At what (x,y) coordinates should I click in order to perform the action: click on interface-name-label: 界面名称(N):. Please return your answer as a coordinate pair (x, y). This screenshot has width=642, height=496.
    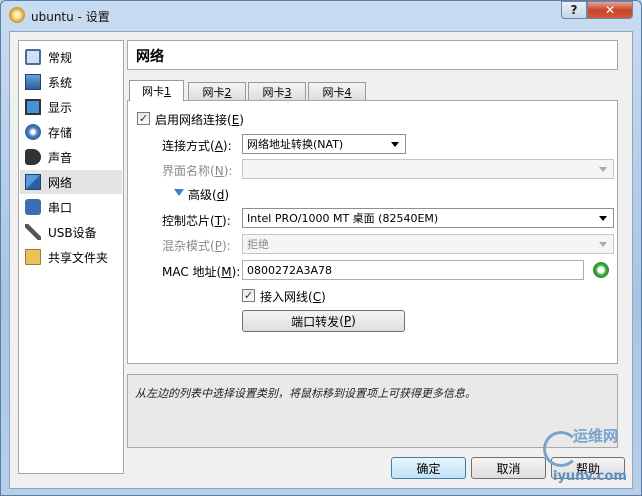
    Looking at the image, I should click on (197, 171).